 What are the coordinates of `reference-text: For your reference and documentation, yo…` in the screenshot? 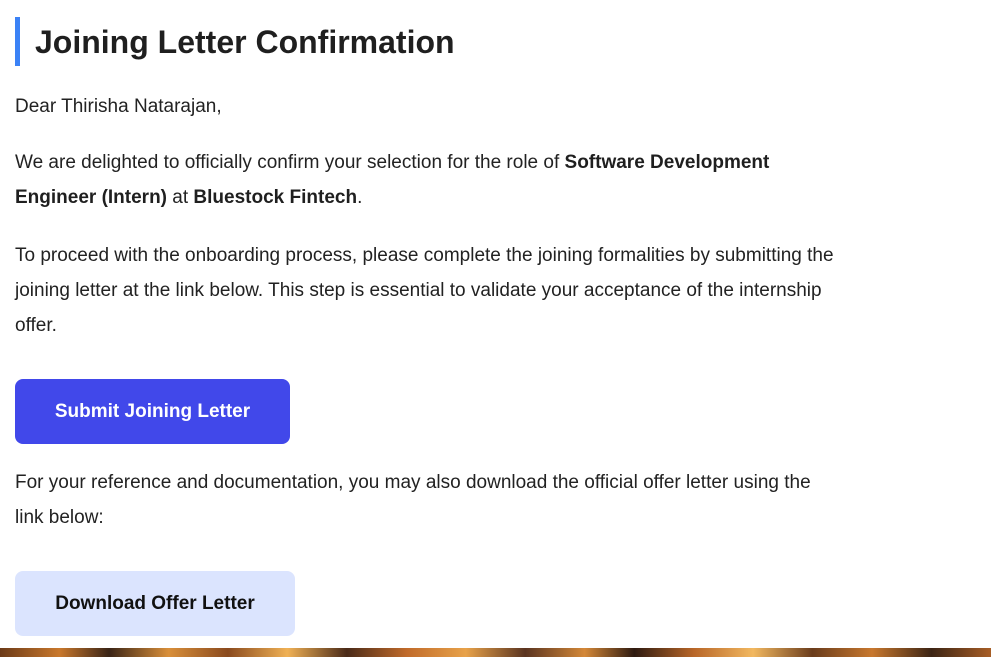 It's located at (413, 500).